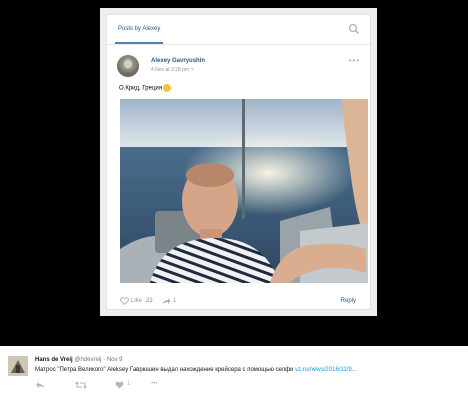  I want to click on avatar, so click(128, 66).